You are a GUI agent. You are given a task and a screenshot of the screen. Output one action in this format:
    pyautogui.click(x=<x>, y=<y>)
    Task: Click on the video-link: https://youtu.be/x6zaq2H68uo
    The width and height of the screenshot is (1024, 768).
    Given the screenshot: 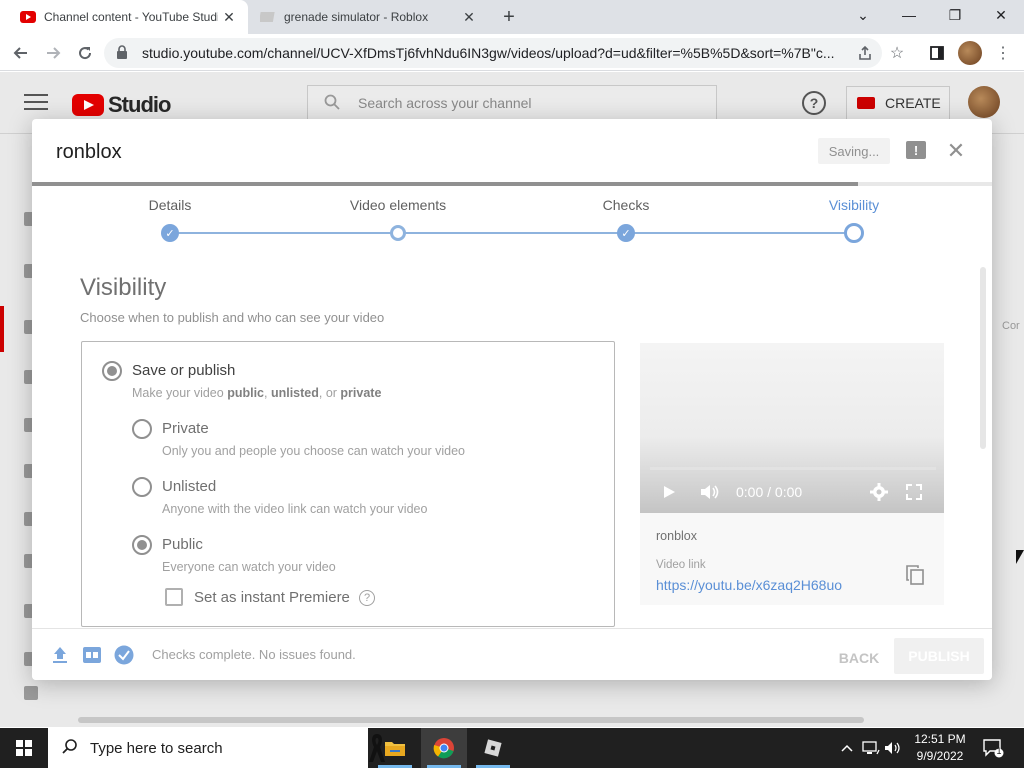 What is the action you would take?
    pyautogui.click(x=749, y=585)
    